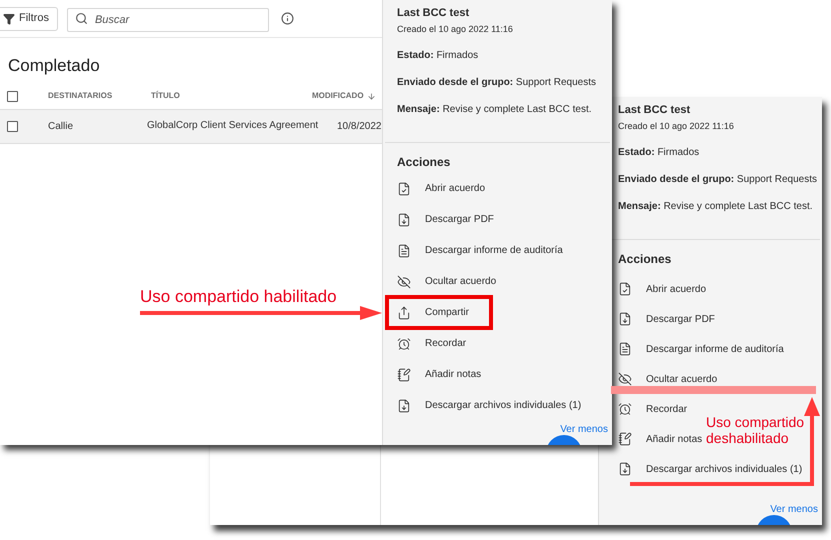 The image size is (831, 540). I want to click on sort-icon, so click(371, 96).